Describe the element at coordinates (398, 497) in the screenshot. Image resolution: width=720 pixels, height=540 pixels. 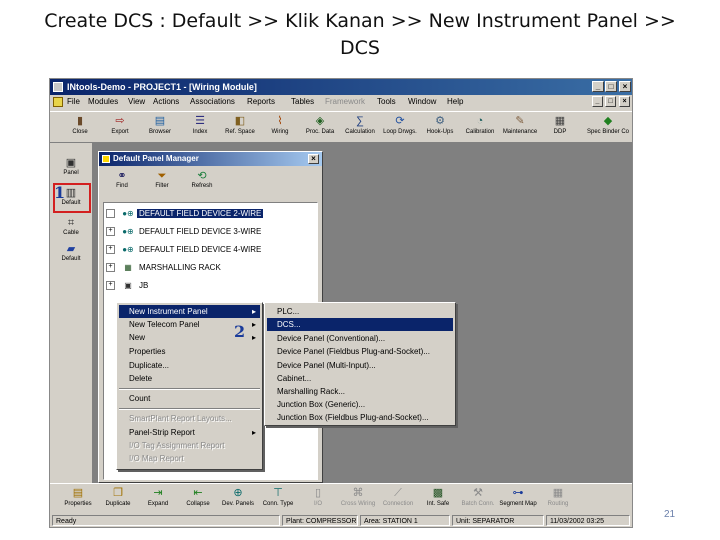
I see `bottom-connection-button: ⟋ Connection` at that location.